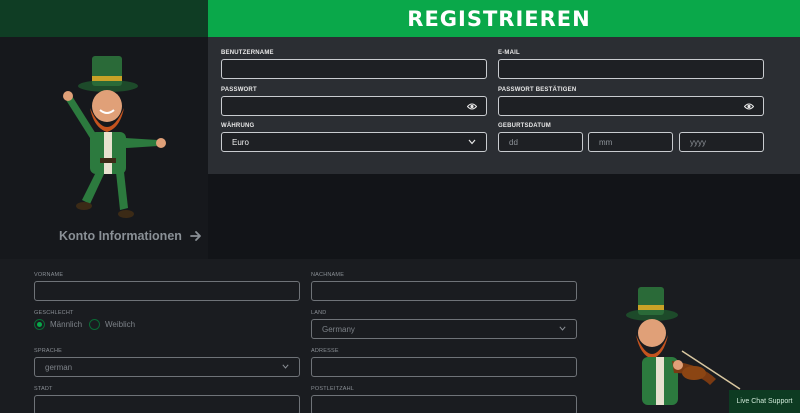 This screenshot has height=413, width=800. What do you see at coordinates (39, 324) in the screenshot?
I see `radio-checked-icon` at bounding box center [39, 324].